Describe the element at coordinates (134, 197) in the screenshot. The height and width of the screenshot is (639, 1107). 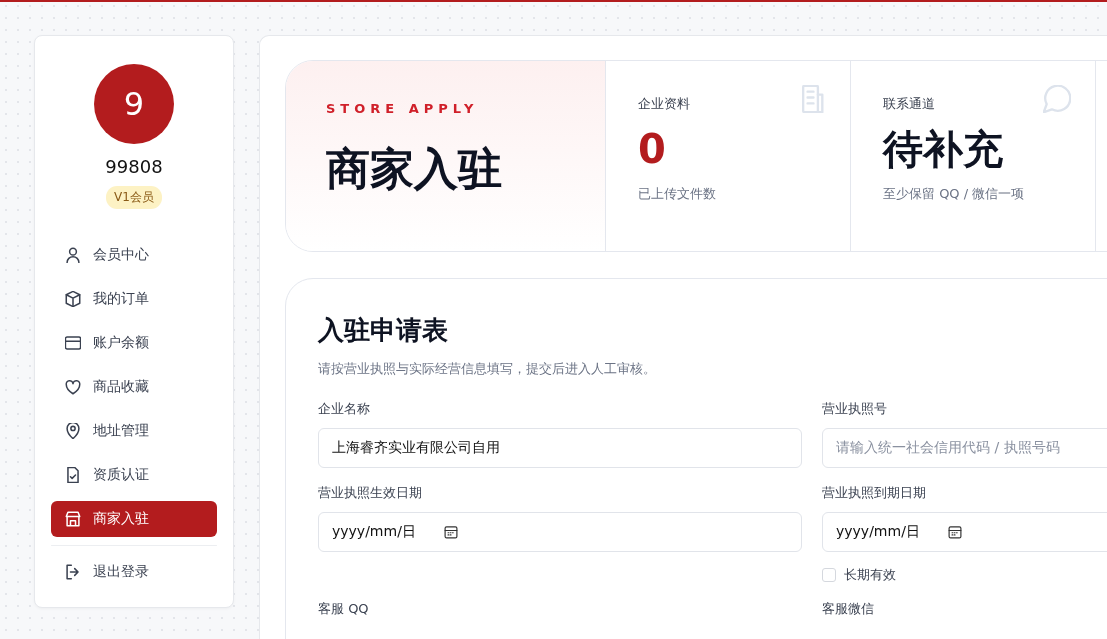
I see `member-level-badge: V1会员` at that location.